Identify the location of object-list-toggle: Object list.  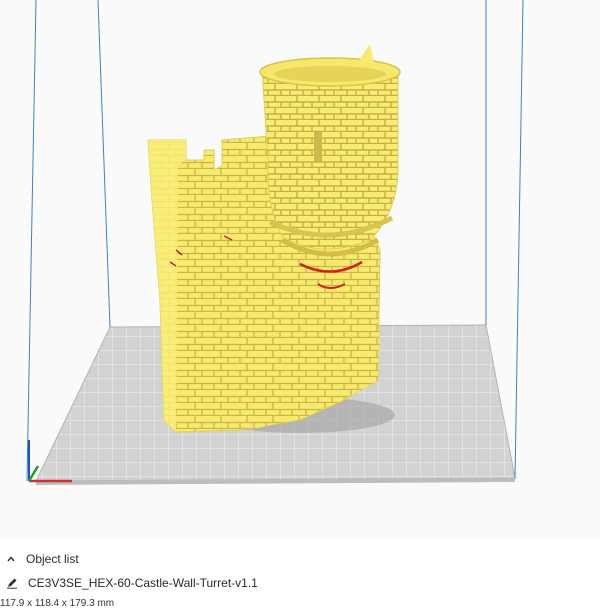
(42, 559).